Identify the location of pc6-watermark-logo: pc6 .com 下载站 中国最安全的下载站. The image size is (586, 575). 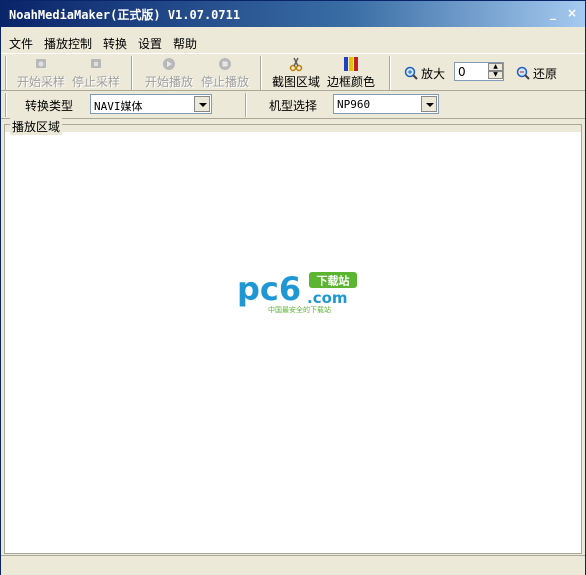
(297, 292).